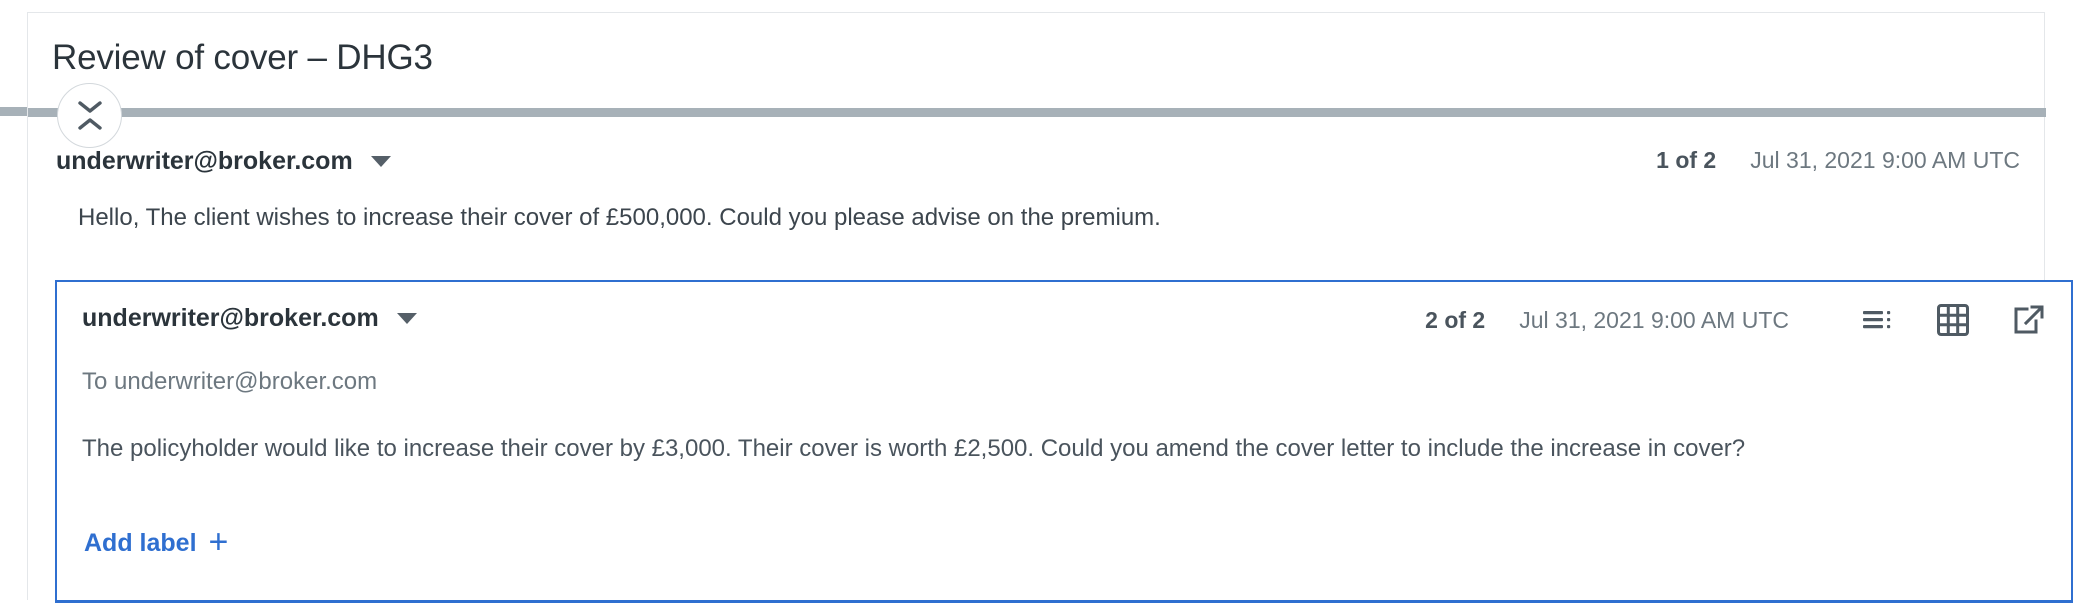 This screenshot has width=2086, height=612. I want to click on message-meta: 2 of 2 Jul 31, 2021 9:00 AM UTC, so click(1735, 320).